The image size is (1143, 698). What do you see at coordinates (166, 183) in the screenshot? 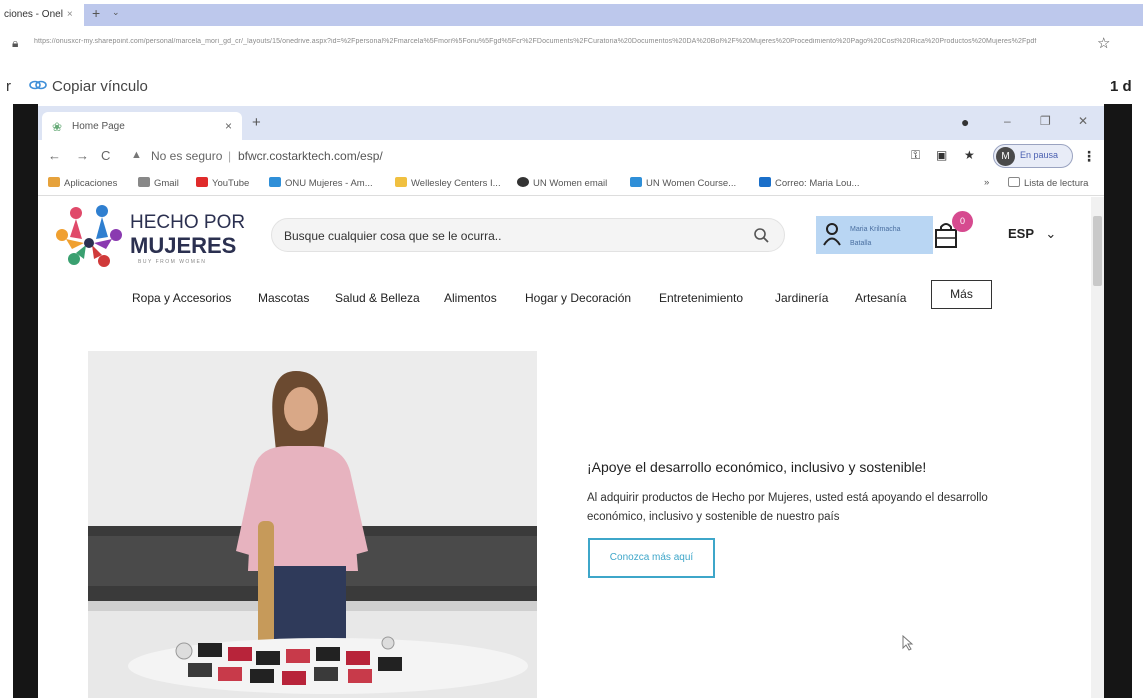
I see `bookmark-label: Gmail` at bounding box center [166, 183].